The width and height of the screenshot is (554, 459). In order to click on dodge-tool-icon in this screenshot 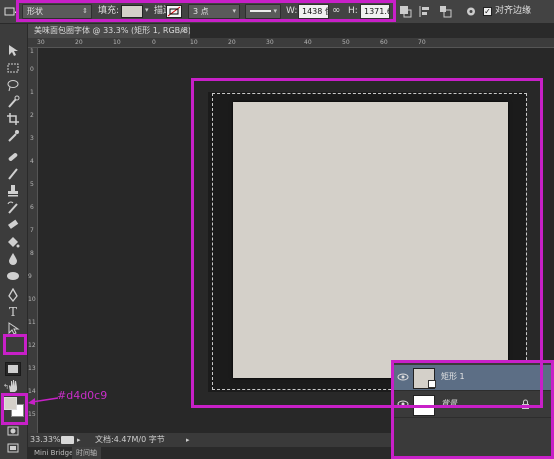, I will do `click(13, 276)`.